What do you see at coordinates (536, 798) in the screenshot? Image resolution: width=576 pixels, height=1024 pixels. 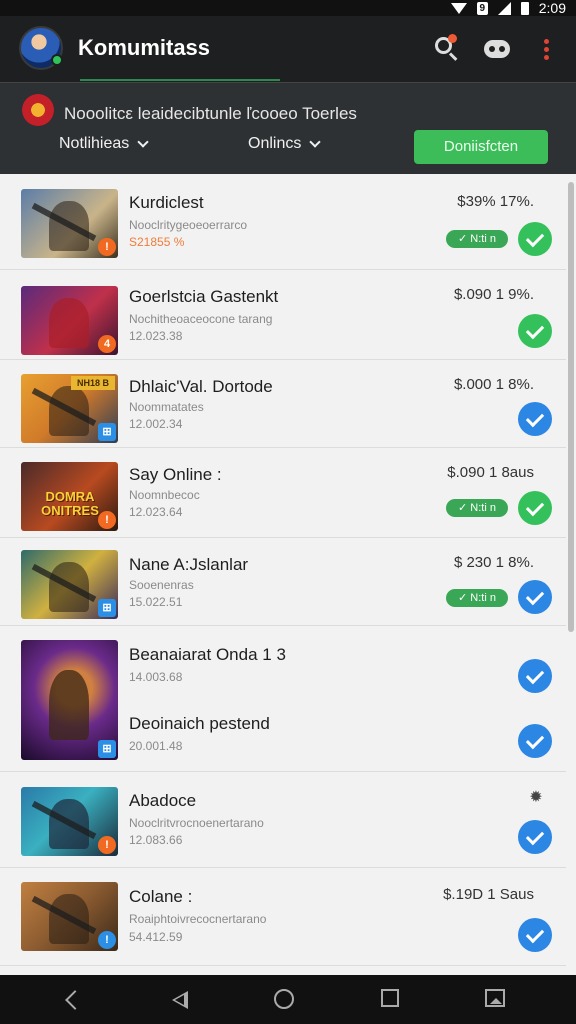 I see `settings-gear-icon: ✹` at bounding box center [536, 798].